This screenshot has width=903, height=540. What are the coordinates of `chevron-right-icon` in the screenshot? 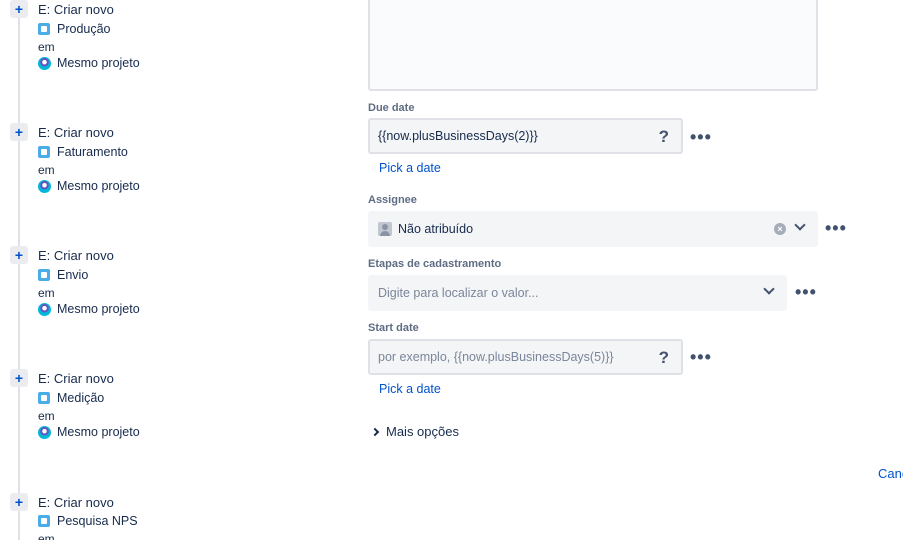 It's located at (375, 431).